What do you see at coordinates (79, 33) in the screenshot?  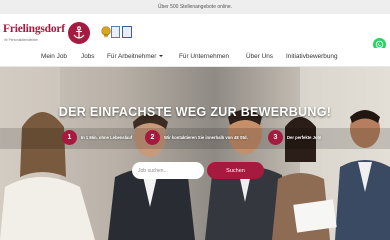 I see `anchor-icon` at bounding box center [79, 33].